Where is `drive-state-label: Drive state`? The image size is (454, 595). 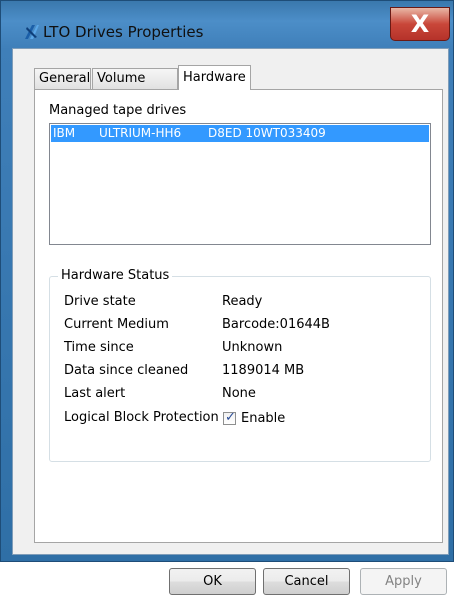 drive-state-label: Drive state is located at coordinates (100, 301).